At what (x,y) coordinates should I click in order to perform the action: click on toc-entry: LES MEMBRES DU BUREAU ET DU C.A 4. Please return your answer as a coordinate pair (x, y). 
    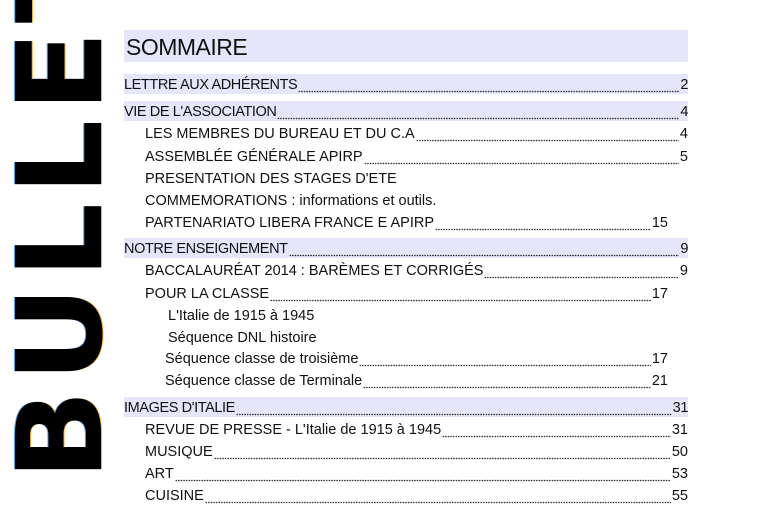
    Looking at the image, I should click on (416, 133).